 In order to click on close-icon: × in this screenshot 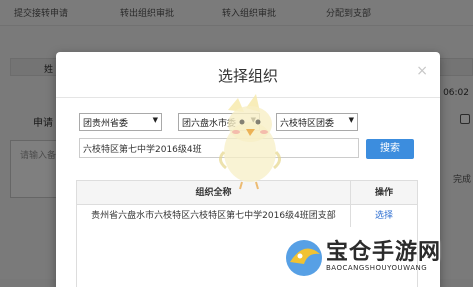, I will do `click(422, 71)`.